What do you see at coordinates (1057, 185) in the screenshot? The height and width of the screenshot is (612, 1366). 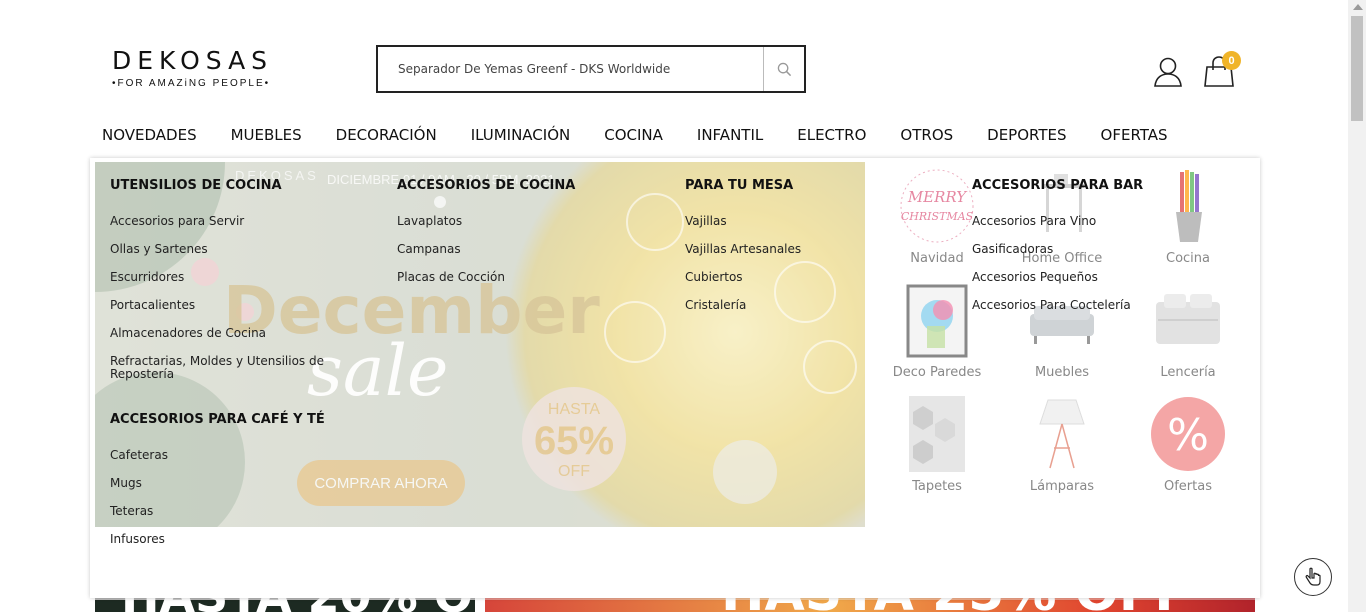 I see `menu-heading: ACCESORIOS PARA BAR` at bounding box center [1057, 185].